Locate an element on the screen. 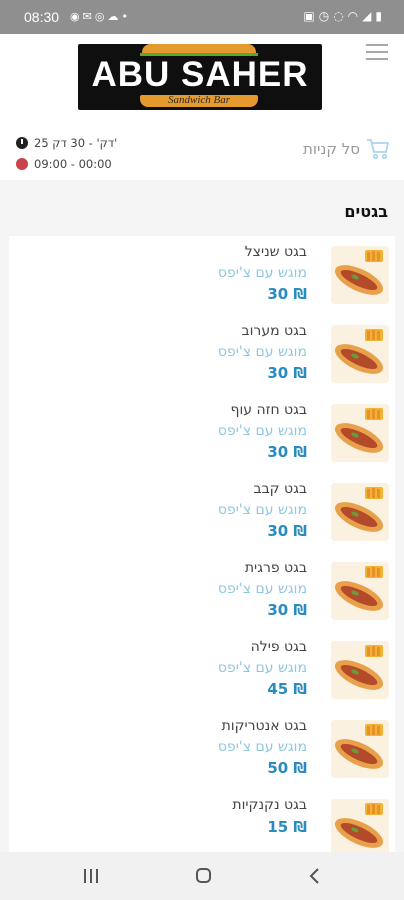 The height and width of the screenshot is (900, 404). clock-icon is located at coordinates (22, 143).